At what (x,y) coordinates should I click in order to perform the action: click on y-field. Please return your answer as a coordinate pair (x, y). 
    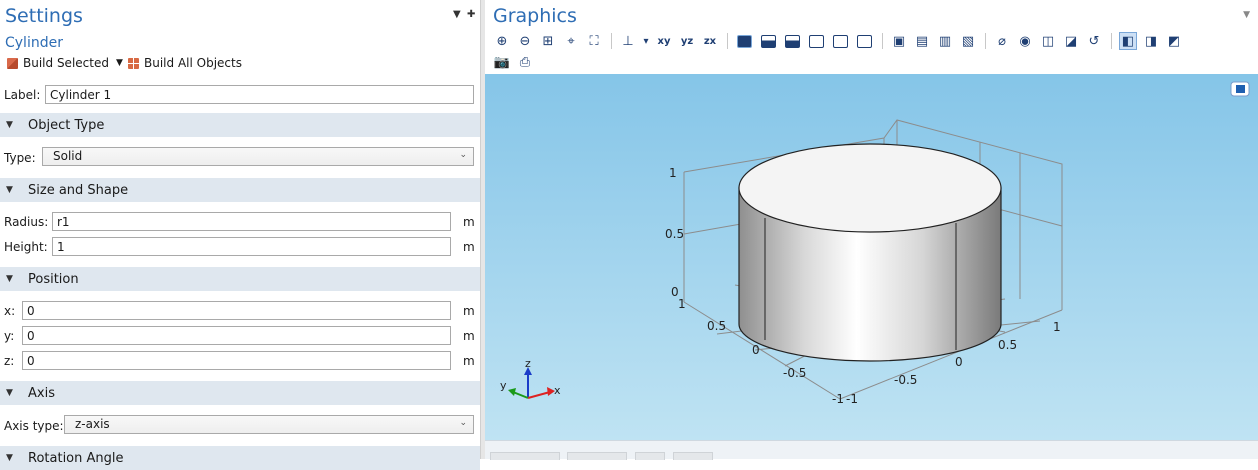
    Looking at the image, I should click on (236, 335).